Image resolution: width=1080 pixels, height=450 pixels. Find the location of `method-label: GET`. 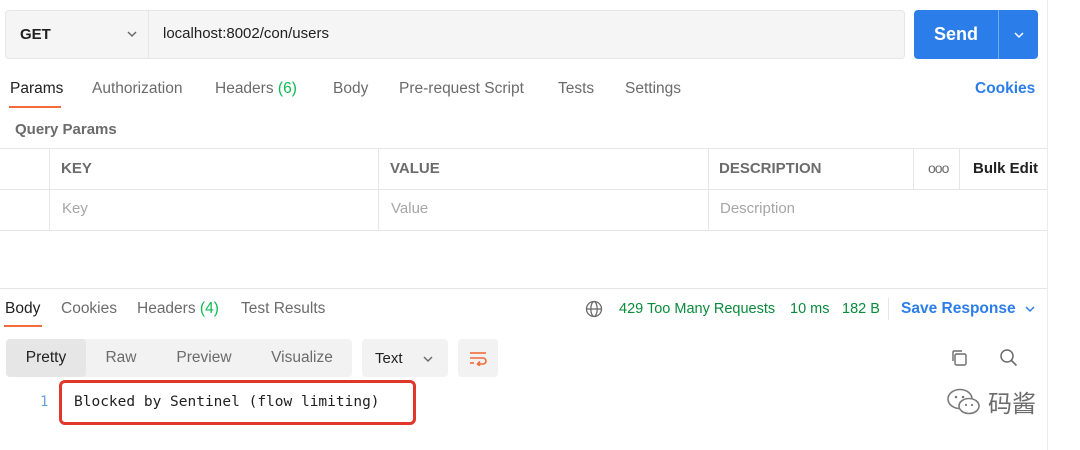

method-label: GET is located at coordinates (35, 34).